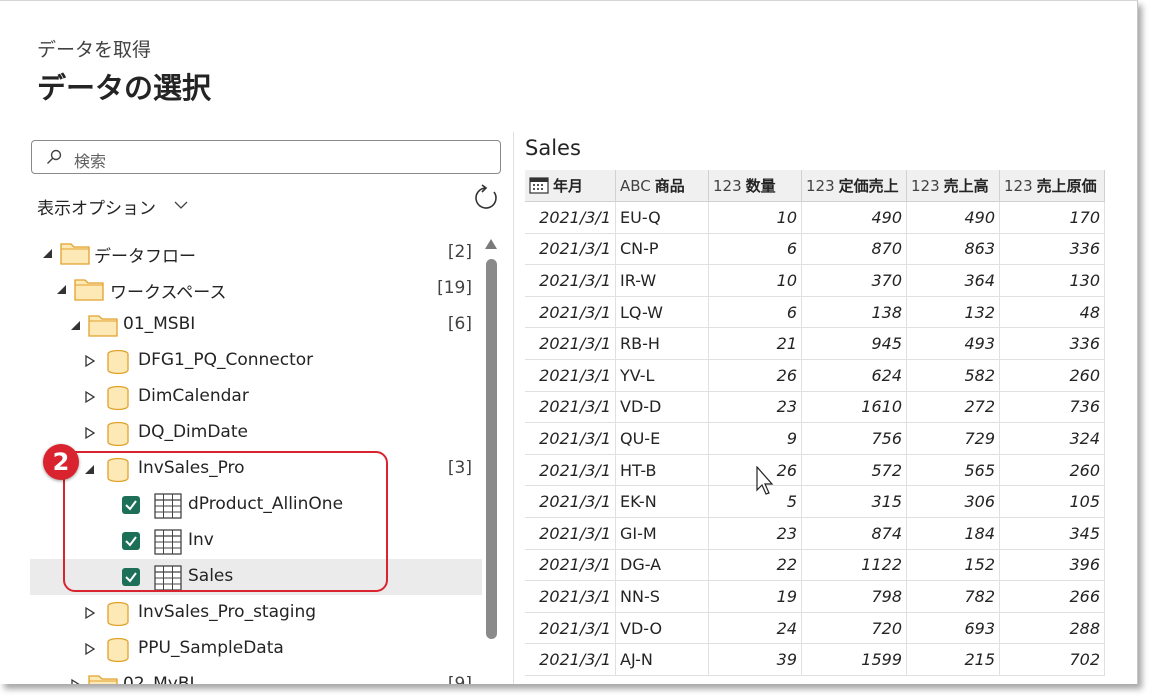 The height and width of the screenshot is (697, 1152). Describe the element at coordinates (193, 396) in the screenshot. I see `tree-item-label: DimCalendar` at that location.